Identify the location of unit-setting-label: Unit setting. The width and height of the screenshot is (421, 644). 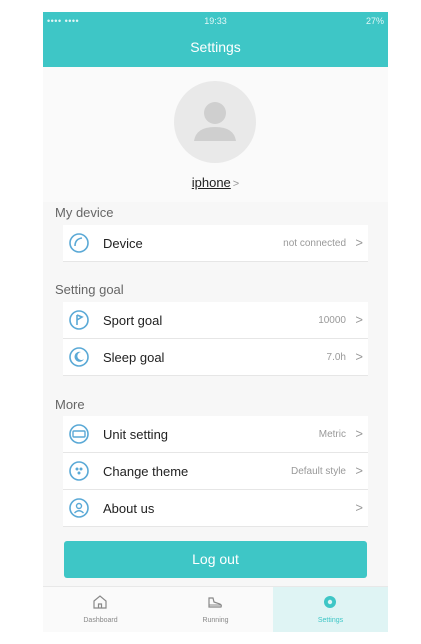
(136, 434).